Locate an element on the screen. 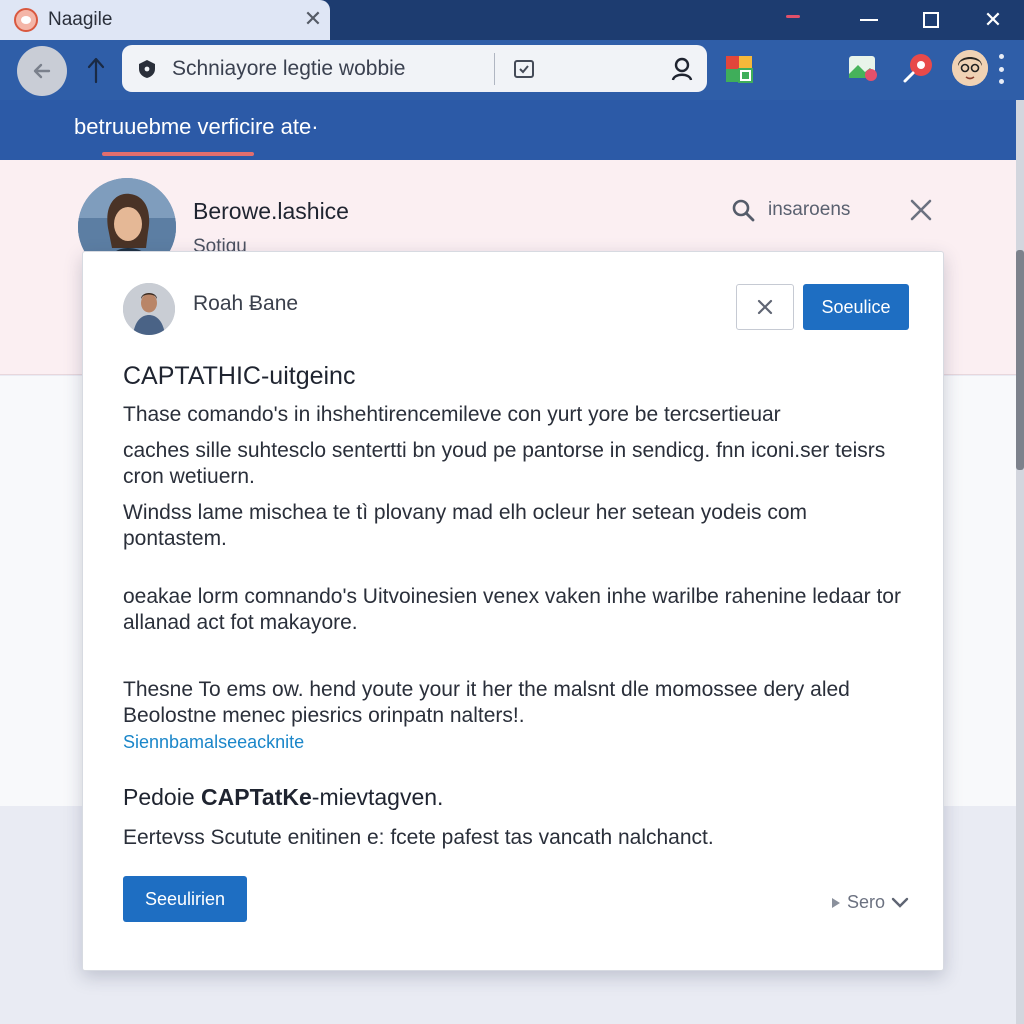 This screenshot has height=1024, width=1024. subheading-prefix: Pedoie is located at coordinates (162, 797).